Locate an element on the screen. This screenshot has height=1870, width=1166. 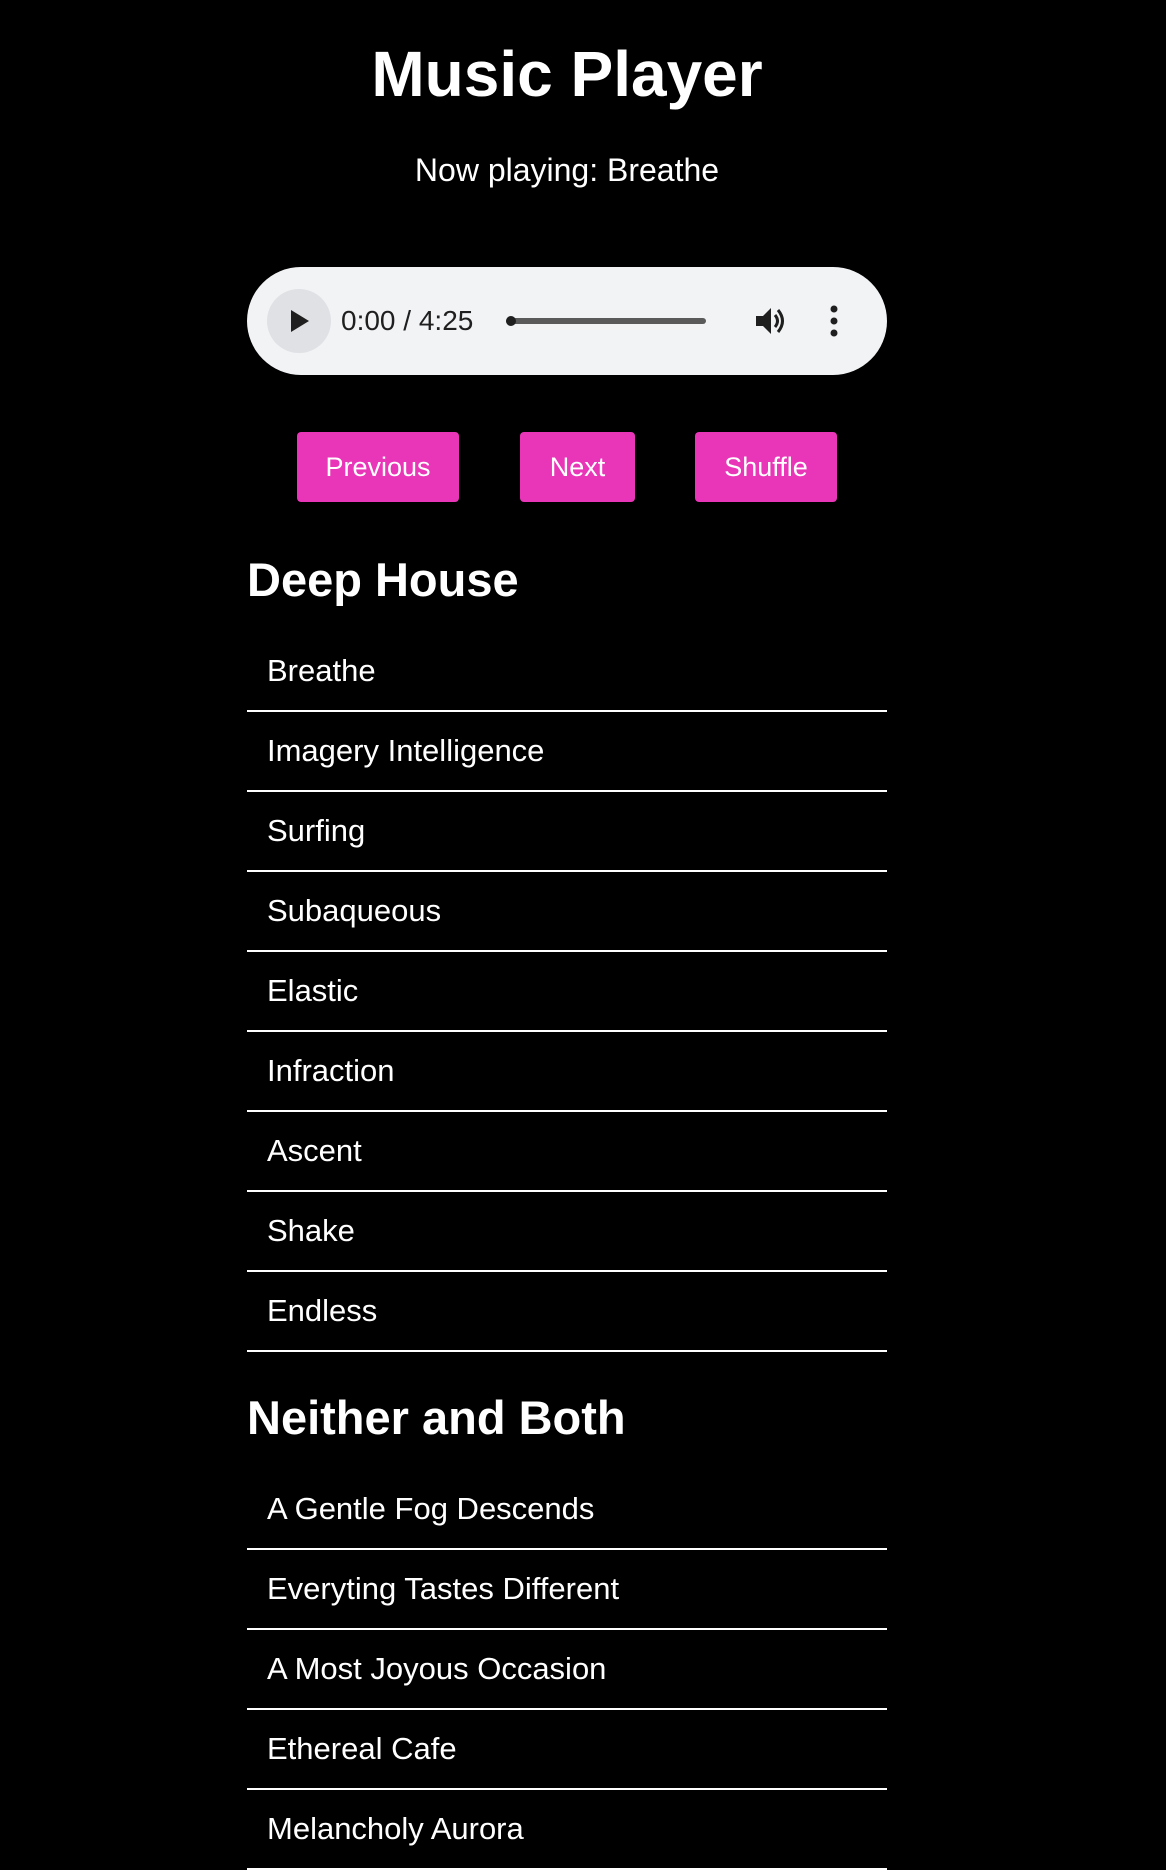
play-button is located at coordinates (299, 321).